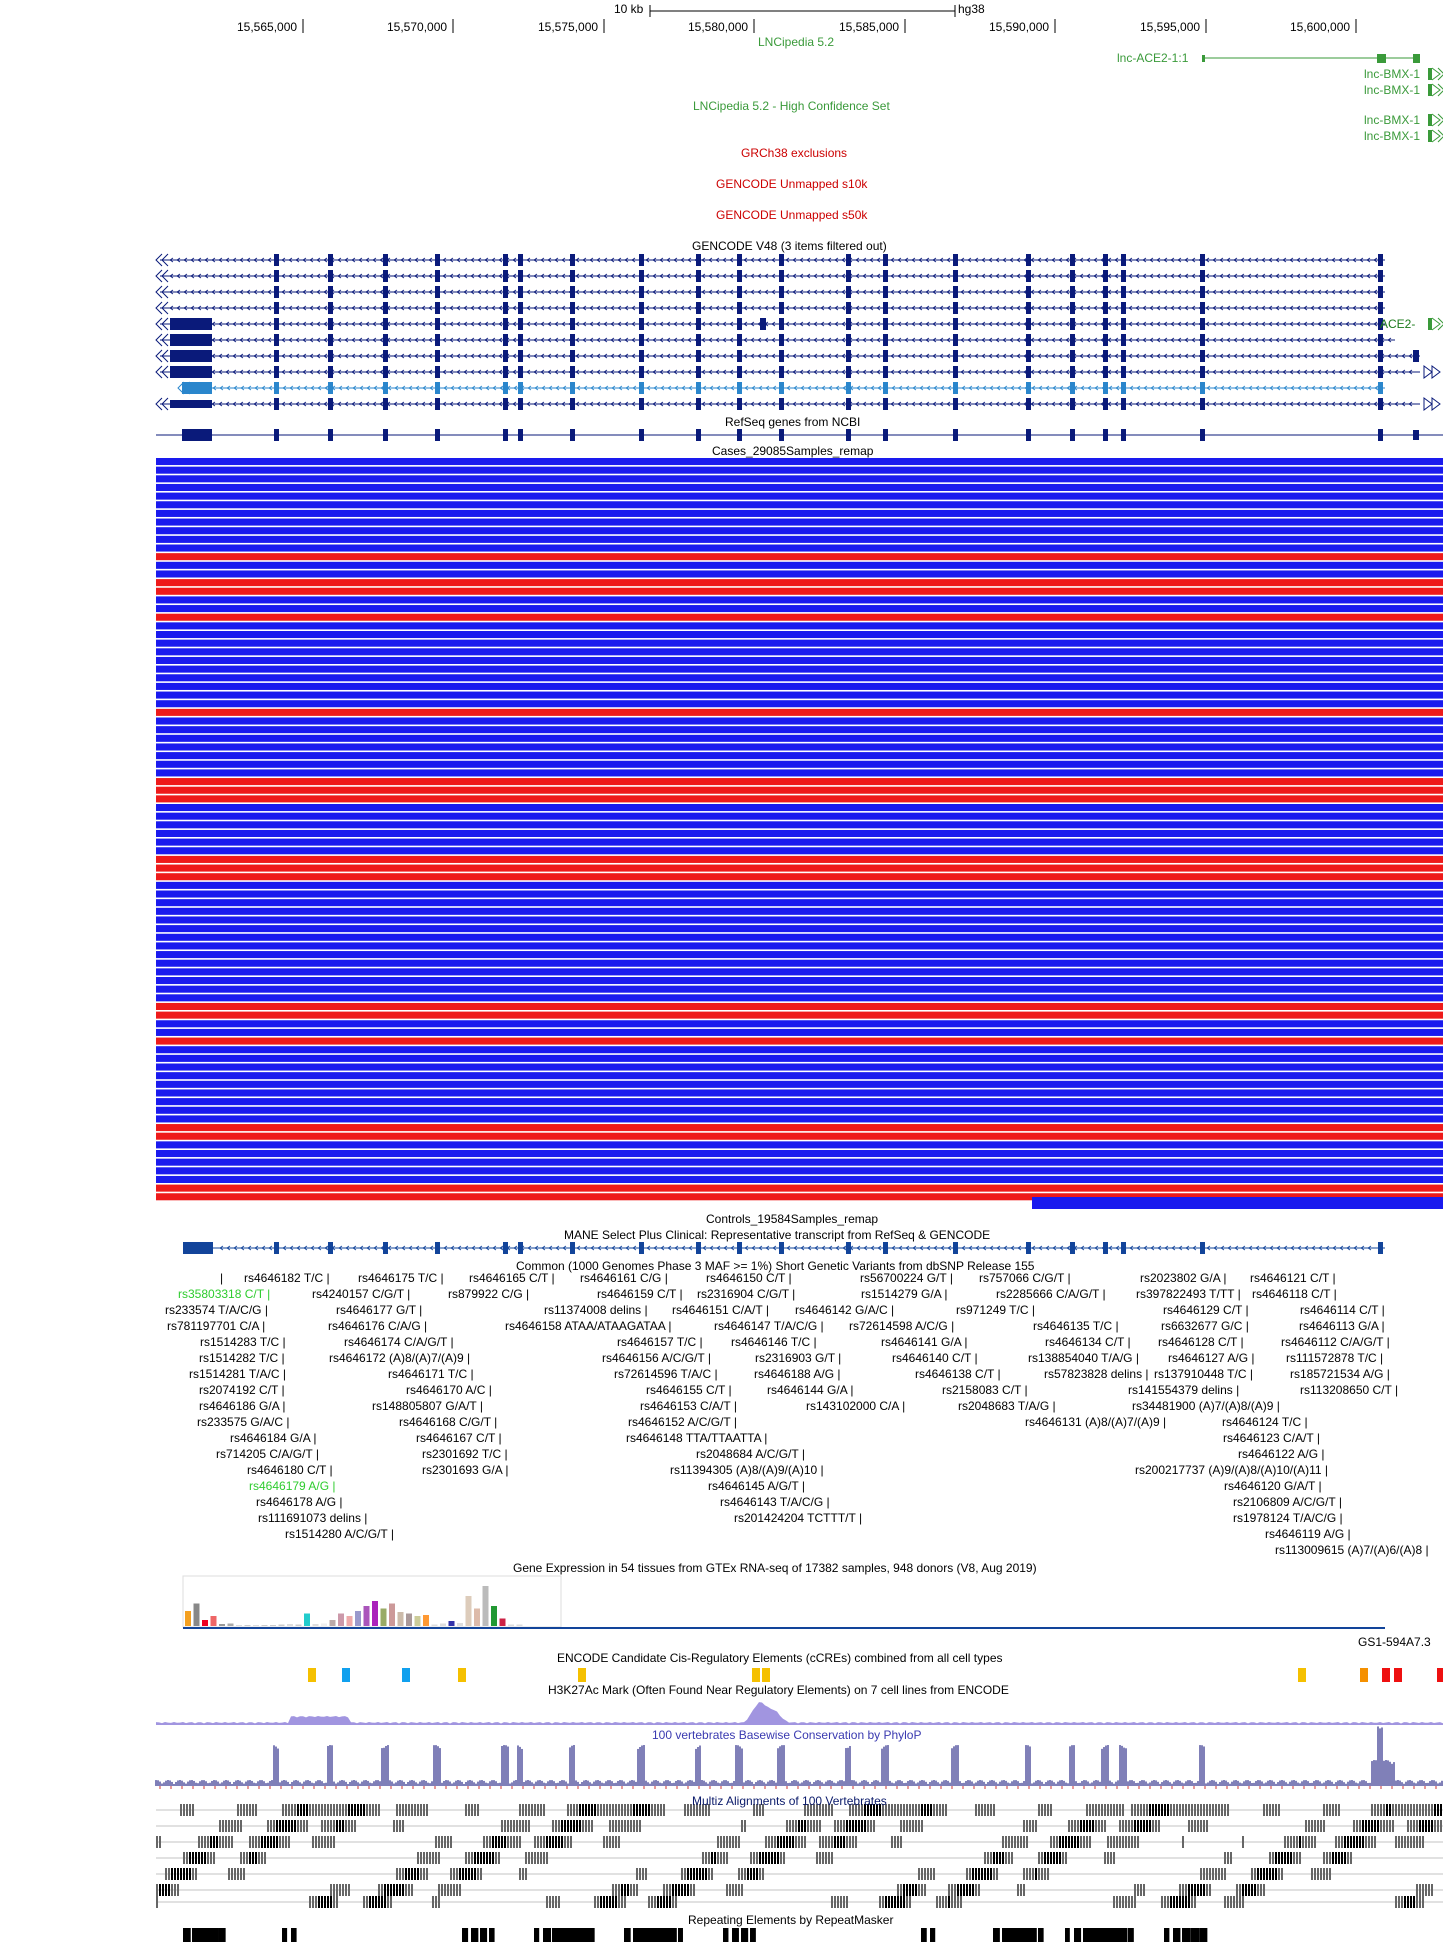  Describe the element at coordinates (656, 1358) in the screenshot. I see `snp-variant: rs4646156 A/C/G/T |` at that location.